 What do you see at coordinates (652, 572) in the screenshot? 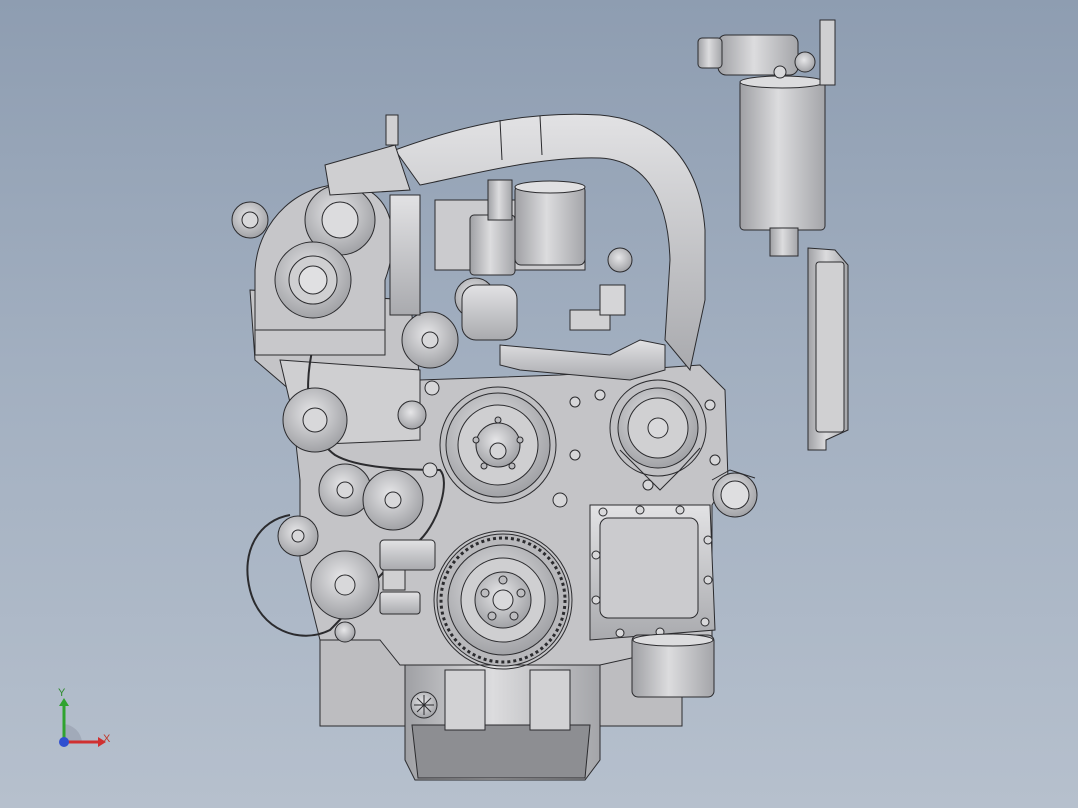
I see `timing-cover` at bounding box center [652, 572].